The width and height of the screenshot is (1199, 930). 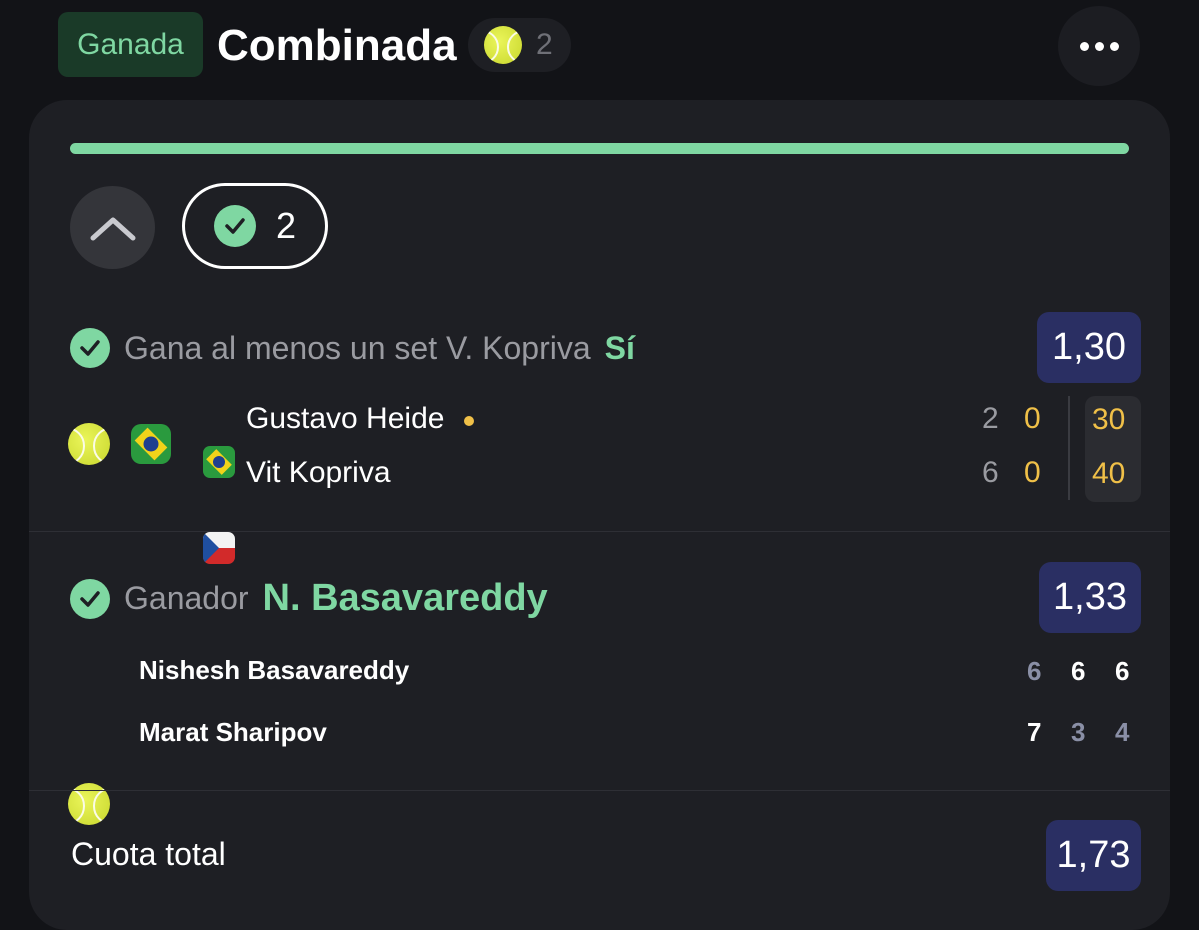 I want to click on won-selections-pill: 2, so click(x=255, y=226).